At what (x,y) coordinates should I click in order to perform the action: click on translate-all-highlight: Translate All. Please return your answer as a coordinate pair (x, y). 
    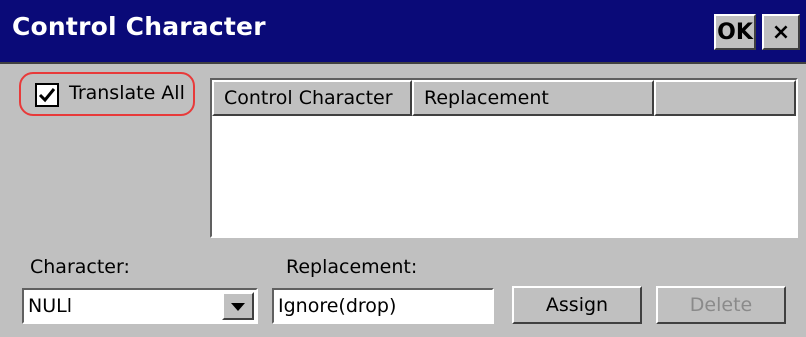
    Looking at the image, I should click on (107, 94).